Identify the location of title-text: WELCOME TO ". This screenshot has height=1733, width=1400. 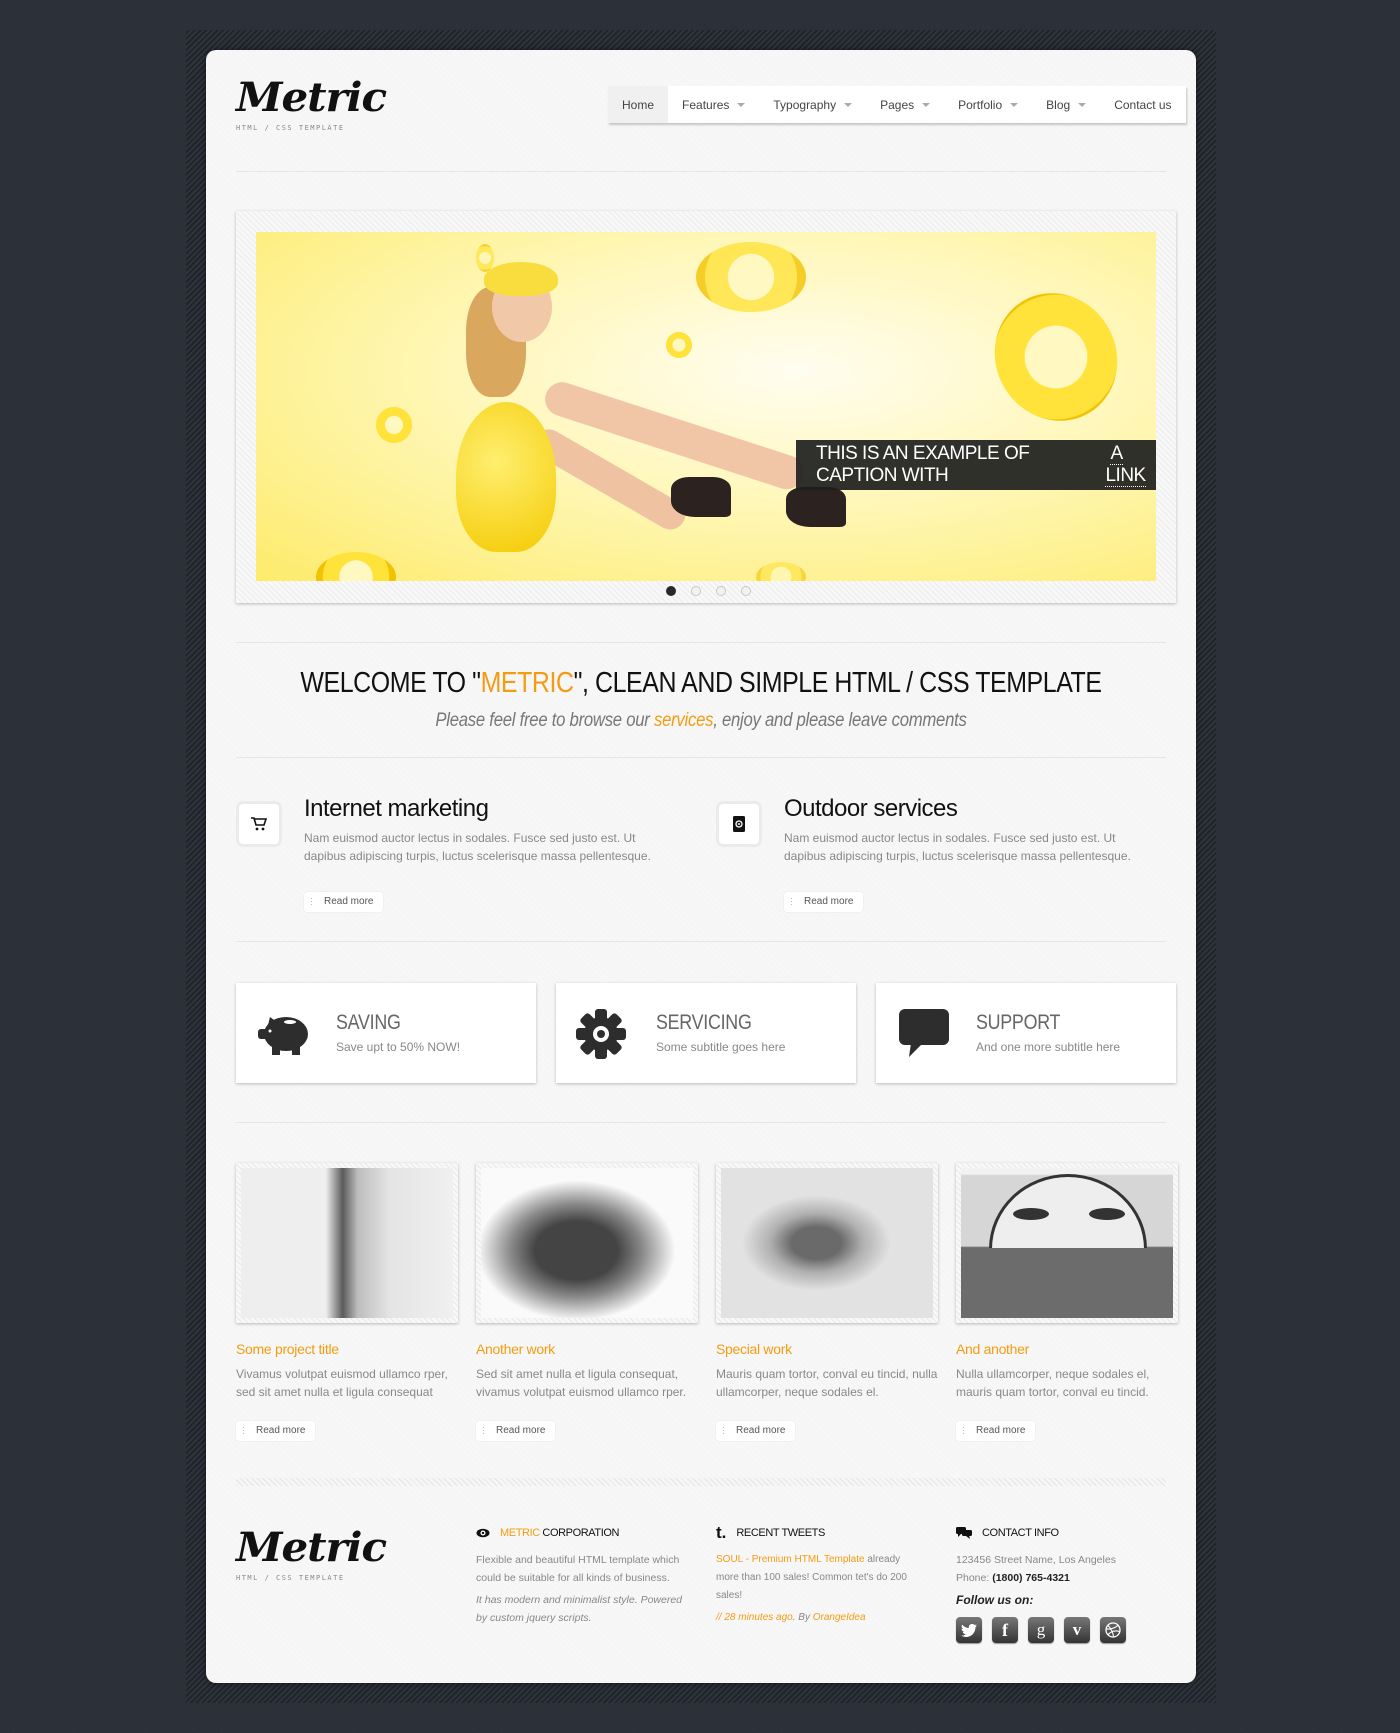
(390, 683).